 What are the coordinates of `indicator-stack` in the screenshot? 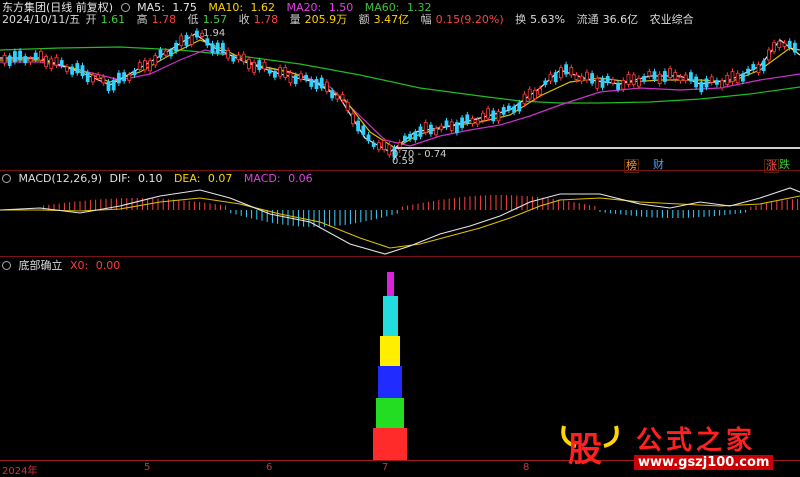 It's located at (390, 366).